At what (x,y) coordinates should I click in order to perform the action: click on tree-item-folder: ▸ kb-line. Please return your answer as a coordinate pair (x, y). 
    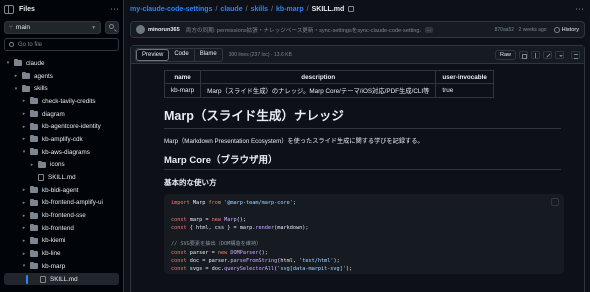
    Looking at the image, I should click on (61, 253).